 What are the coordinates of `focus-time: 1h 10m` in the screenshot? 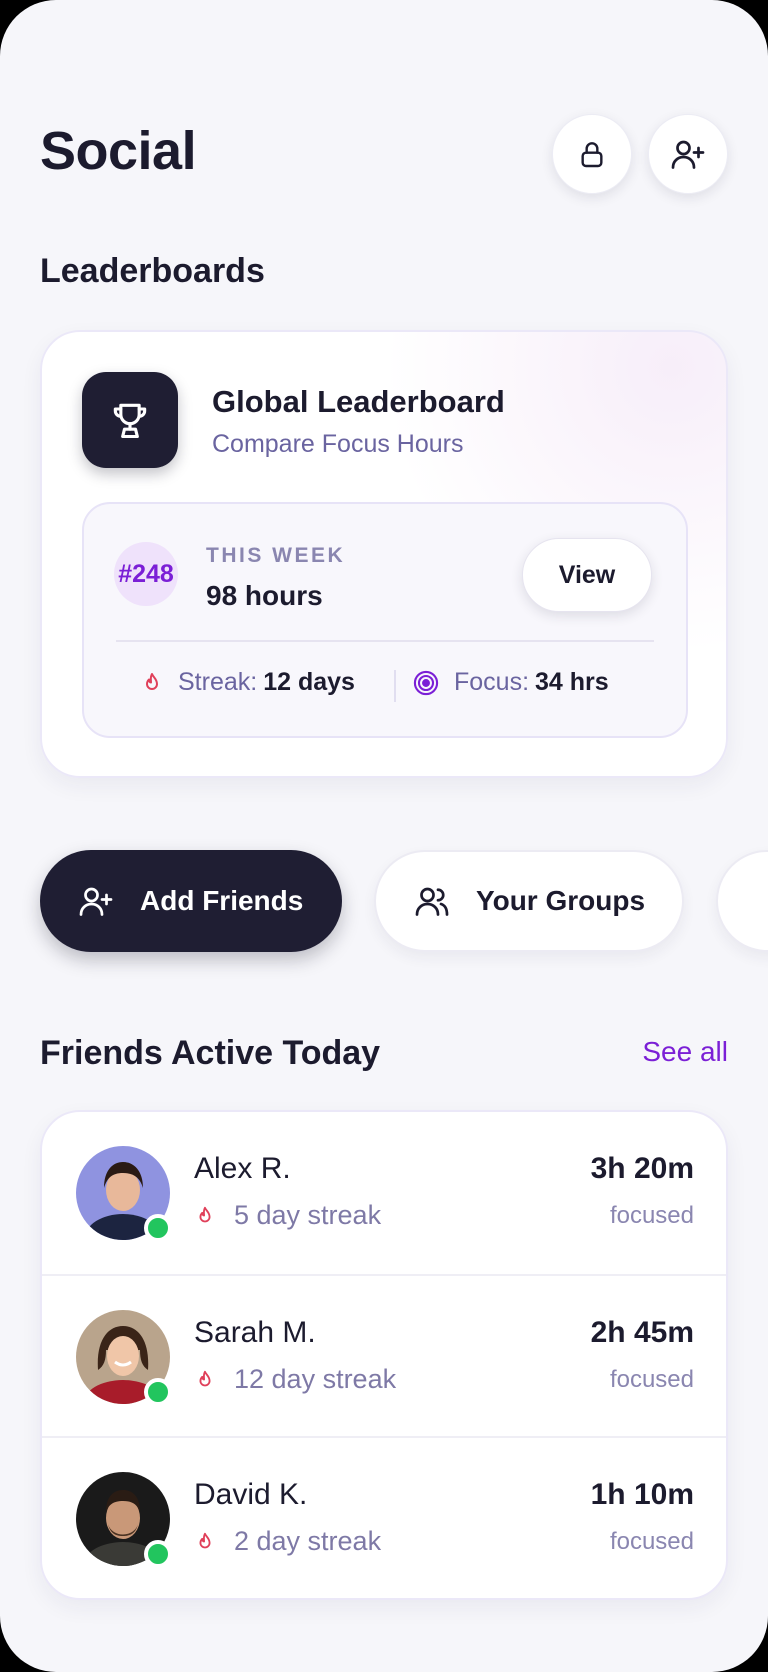 It's located at (642, 1494).